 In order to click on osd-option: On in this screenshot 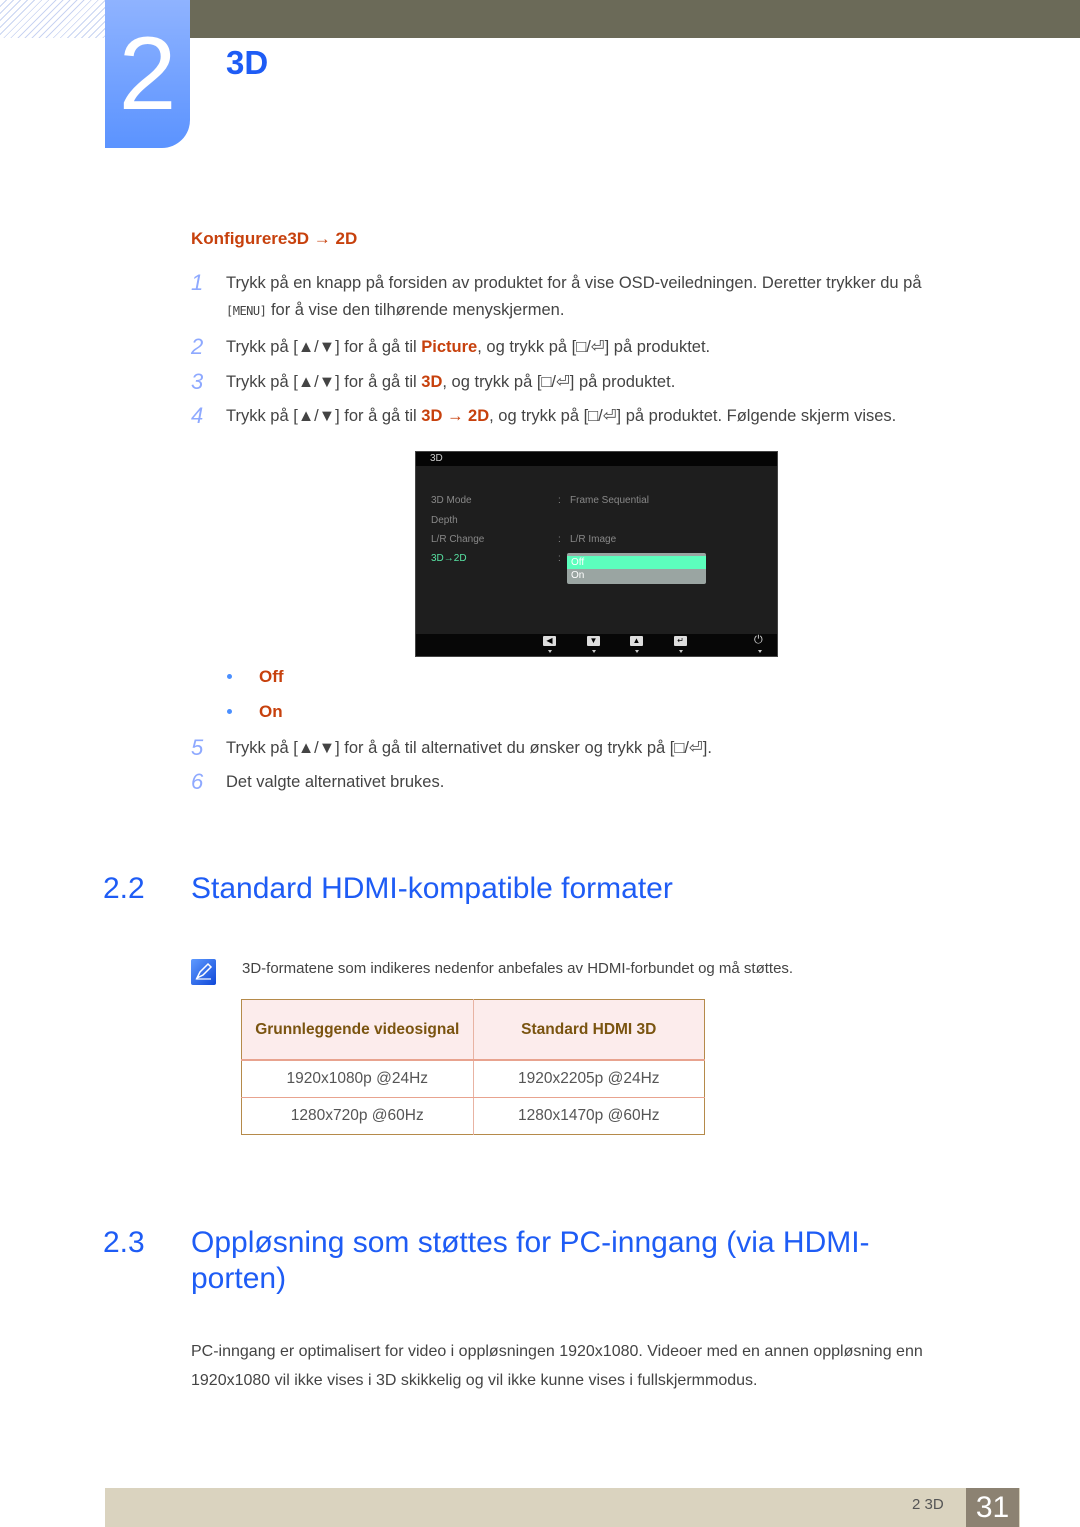, I will do `click(578, 575)`.